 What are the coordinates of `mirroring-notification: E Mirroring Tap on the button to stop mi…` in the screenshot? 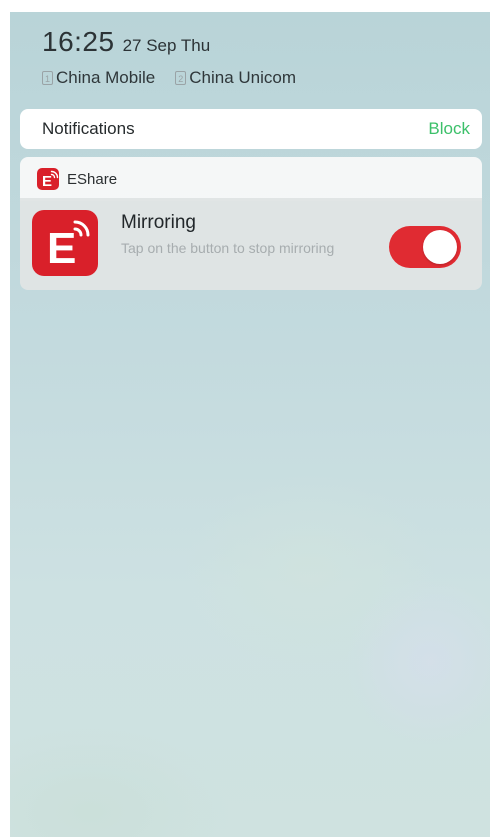 It's located at (251, 244).